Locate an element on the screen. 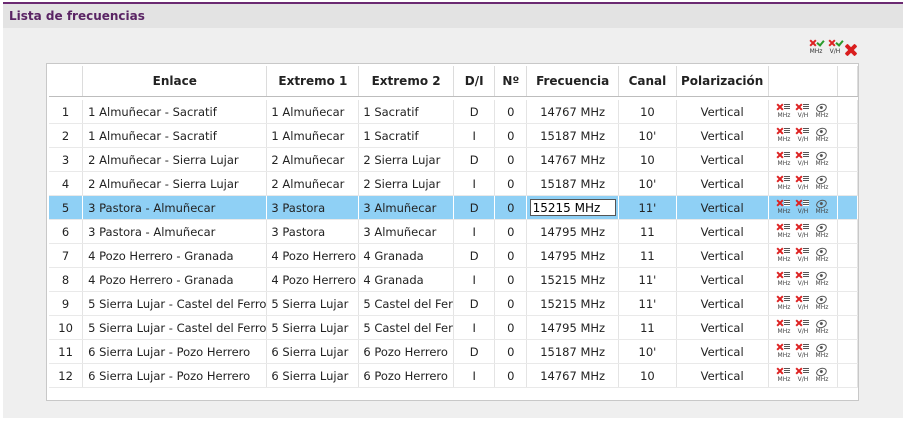 This screenshot has width=905, height=422. frequency-cell: 14767 MHz is located at coordinates (573, 112).